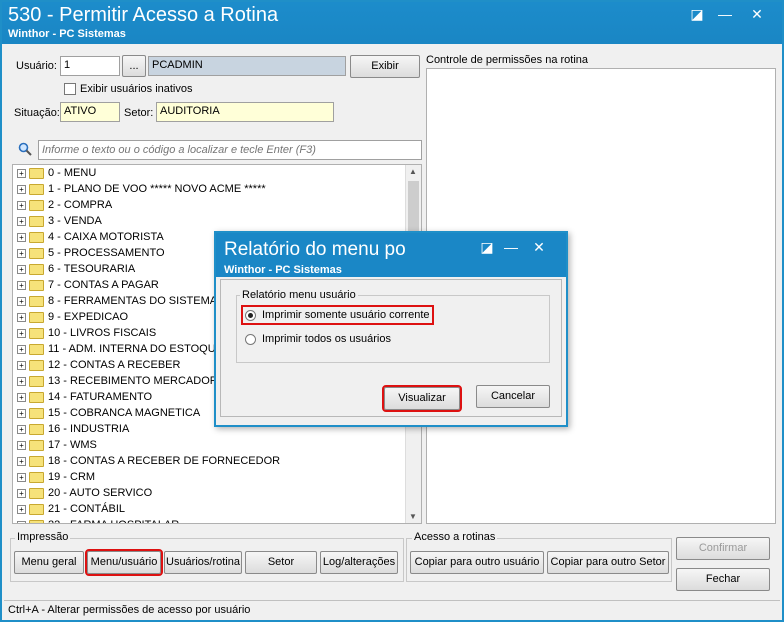 This screenshot has height=622, width=784. What do you see at coordinates (413, 171) in the screenshot?
I see `scroll-up-icon: ▲` at bounding box center [413, 171].